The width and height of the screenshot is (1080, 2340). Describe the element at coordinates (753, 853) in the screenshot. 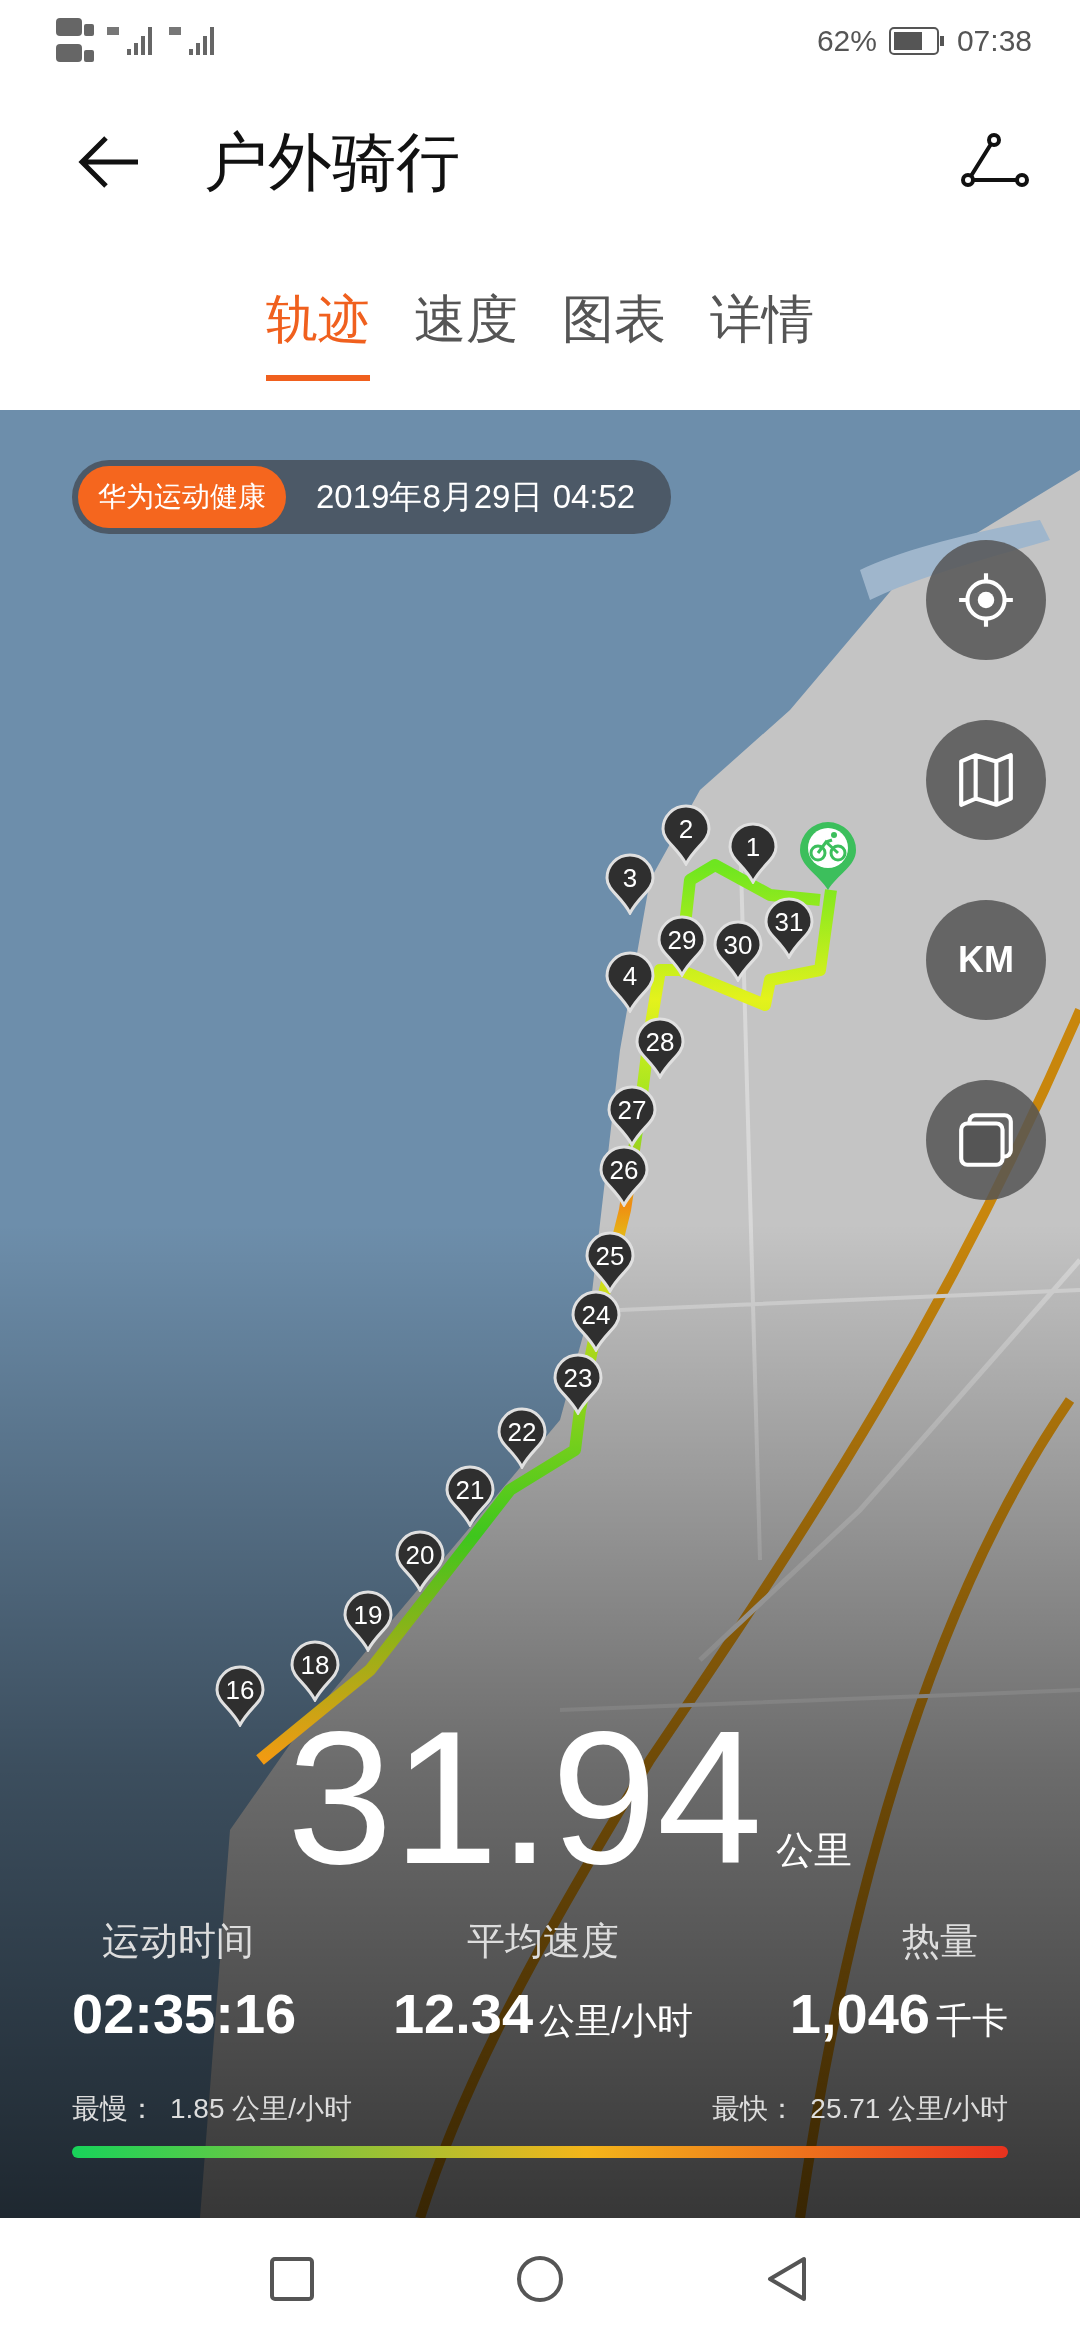

I see `route-marker: 1` at that location.